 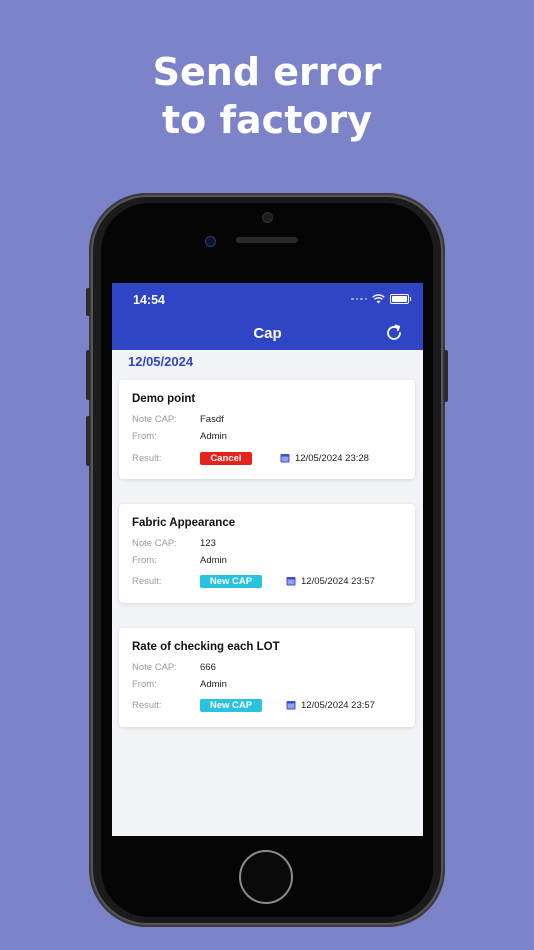 What do you see at coordinates (206, 647) in the screenshot?
I see `card-title: Rate of checking each LOT` at bounding box center [206, 647].